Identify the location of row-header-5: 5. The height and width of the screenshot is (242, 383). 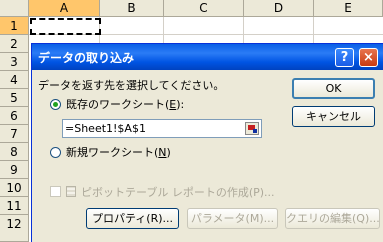
(14, 98).